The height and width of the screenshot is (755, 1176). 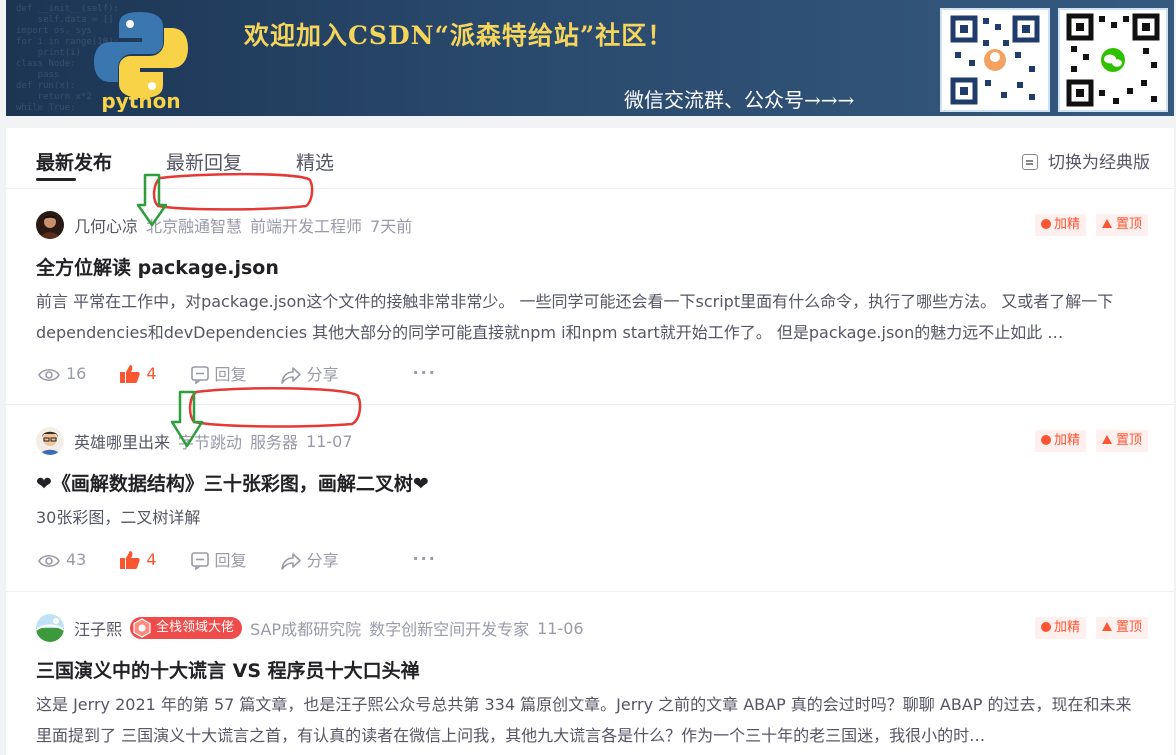 What do you see at coordinates (560, 628) in the screenshot?
I see `post-time: 11-06` at bounding box center [560, 628].